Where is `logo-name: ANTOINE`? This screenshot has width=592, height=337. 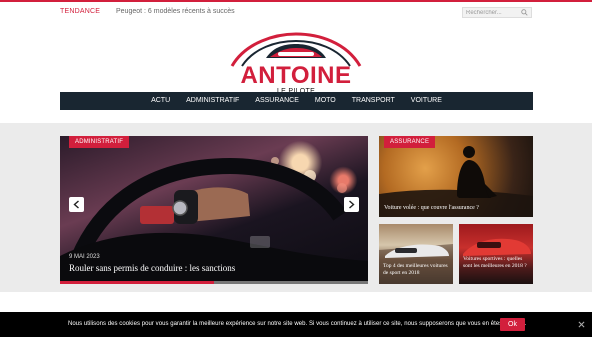
logo-name: ANTOINE is located at coordinates (296, 75).